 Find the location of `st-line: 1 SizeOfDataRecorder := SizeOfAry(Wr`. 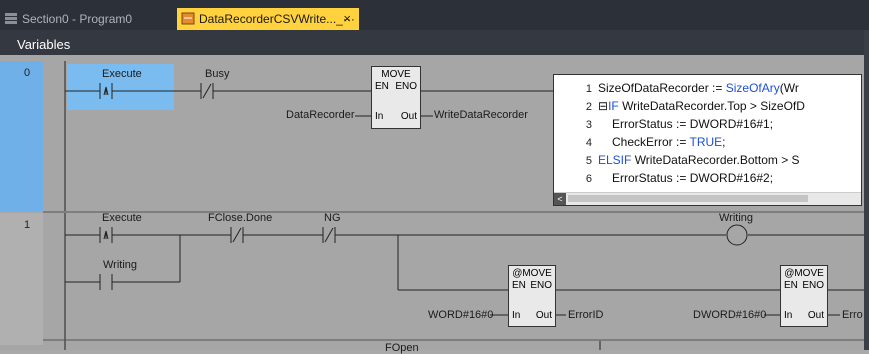

st-line: 1 SizeOfDataRecorder := SizeOfAry(Wr is located at coordinates (683, 89).